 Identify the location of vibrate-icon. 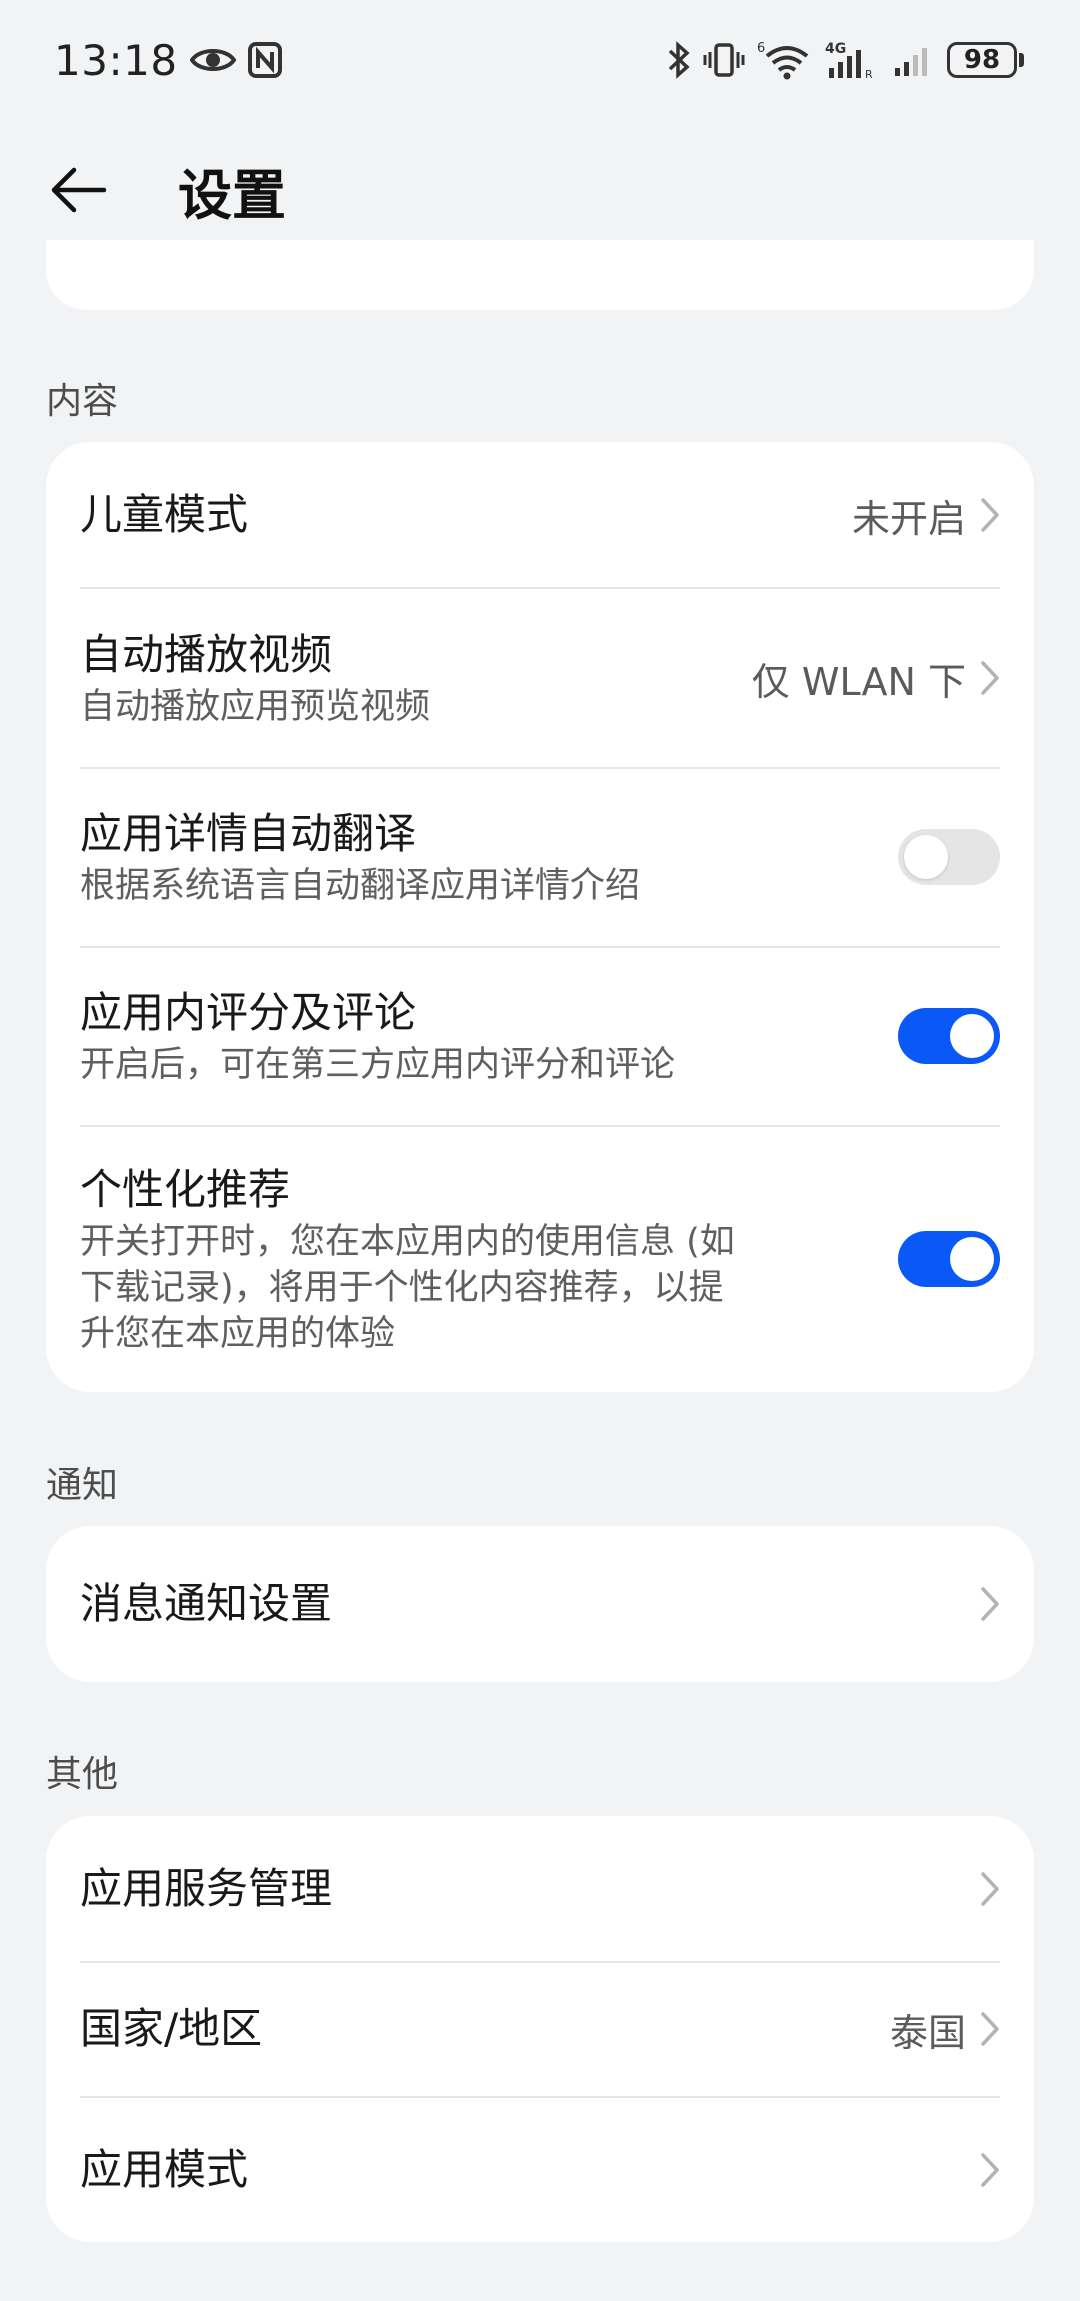
(724, 60).